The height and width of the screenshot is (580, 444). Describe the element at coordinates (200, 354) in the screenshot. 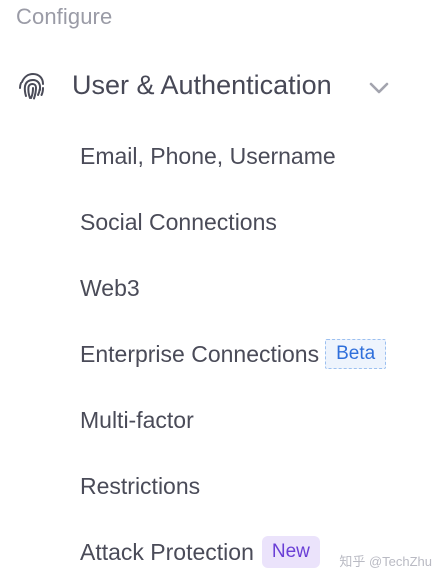

I see `sidebar-item-label: Enterprise Connections` at that location.